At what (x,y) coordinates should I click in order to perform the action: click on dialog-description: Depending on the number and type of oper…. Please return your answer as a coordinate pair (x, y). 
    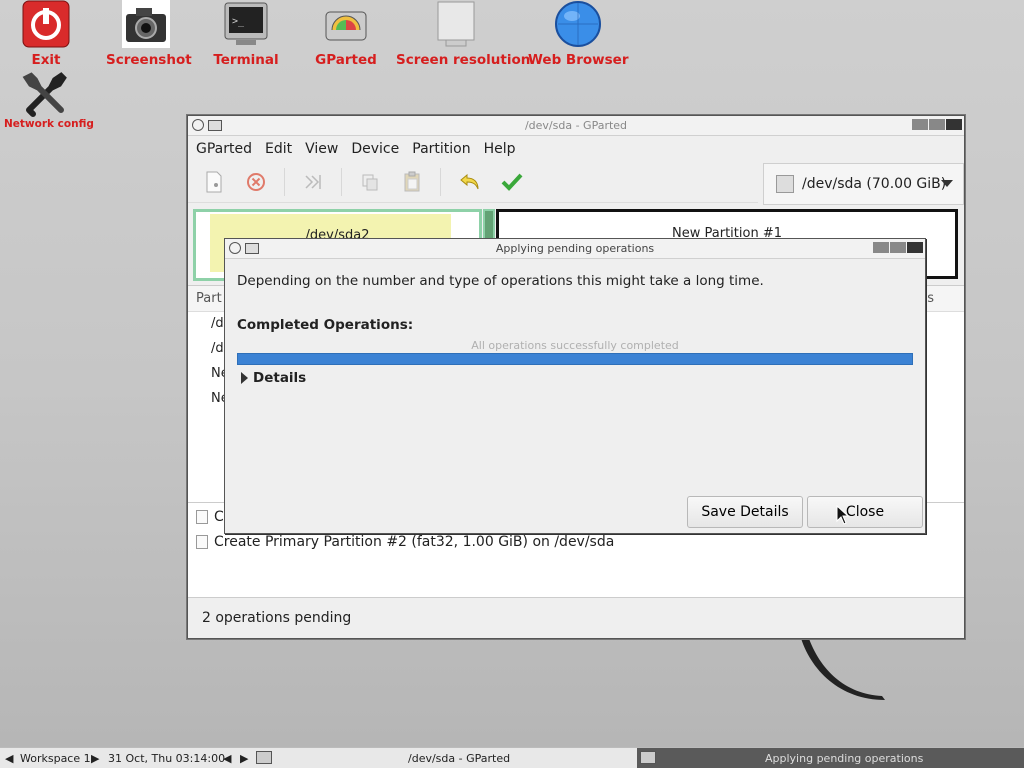
    Looking at the image, I should click on (500, 281).